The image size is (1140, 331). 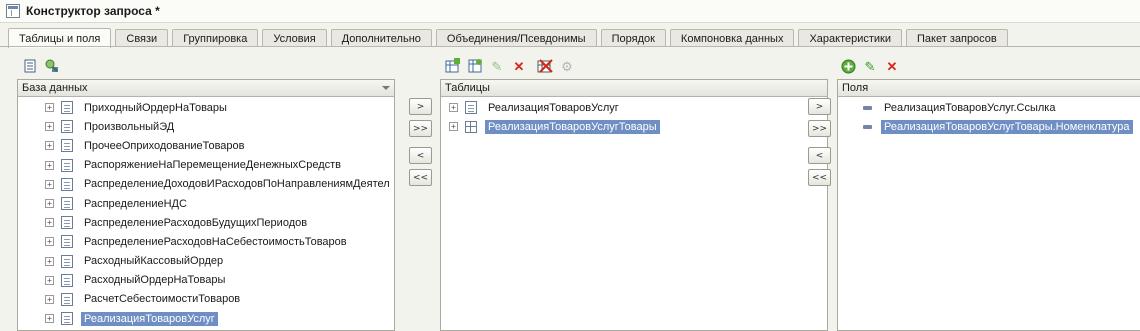 What do you see at coordinates (142, 38) in the screenshot?
I see `tab-links: Связи` at bounding box center [142, 38].